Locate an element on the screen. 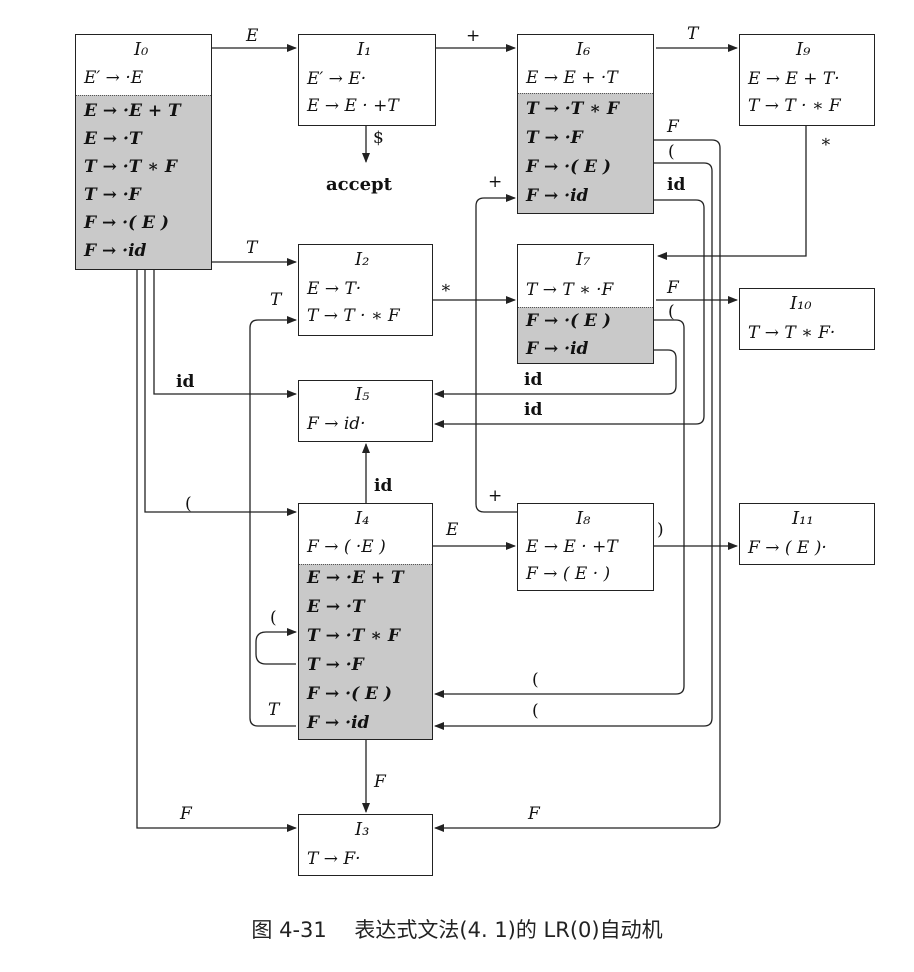 This screenshot has height=972, width=914. state-title: I₀ is located at coordinates (141, 49).